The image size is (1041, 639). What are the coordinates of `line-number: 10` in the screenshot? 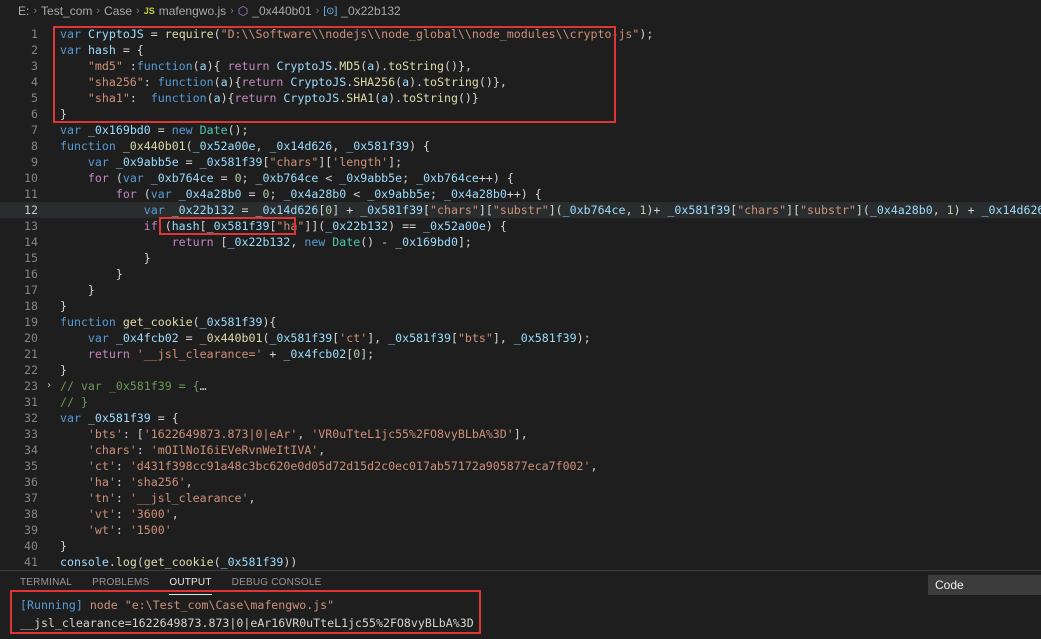 It's located at (31, 178).